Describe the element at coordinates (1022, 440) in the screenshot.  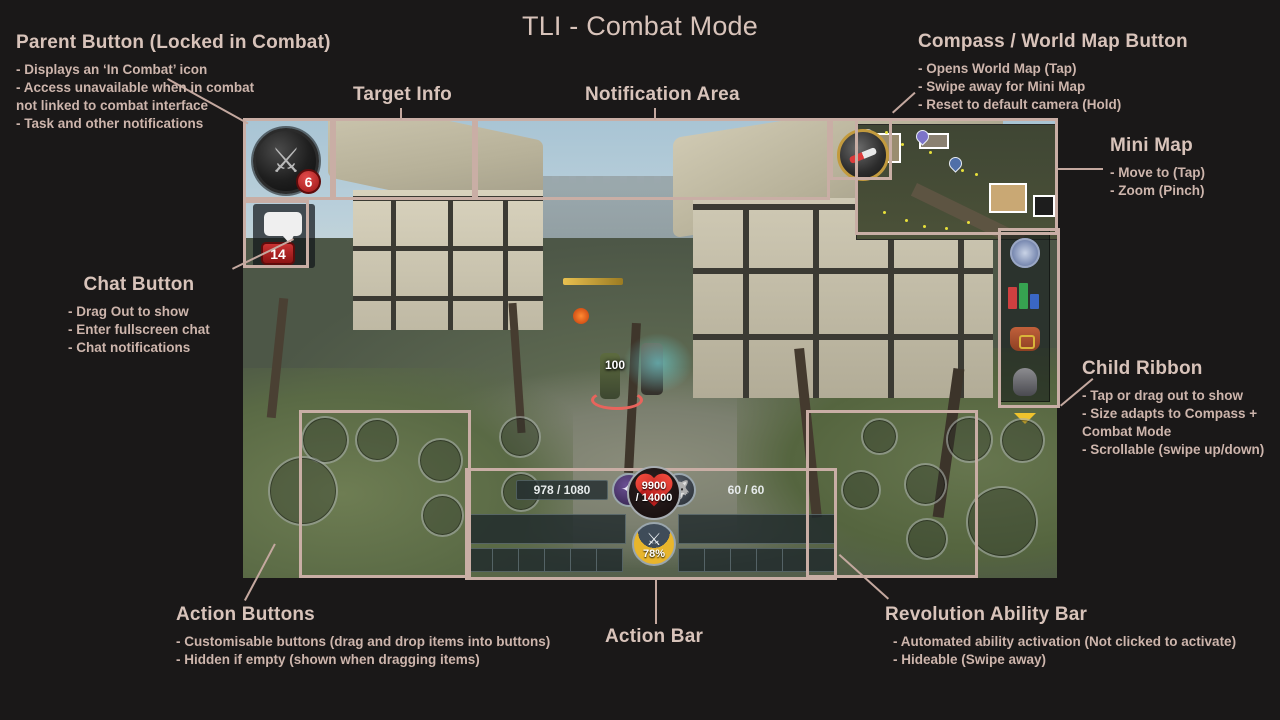
I see `action-button-r3` at that location.